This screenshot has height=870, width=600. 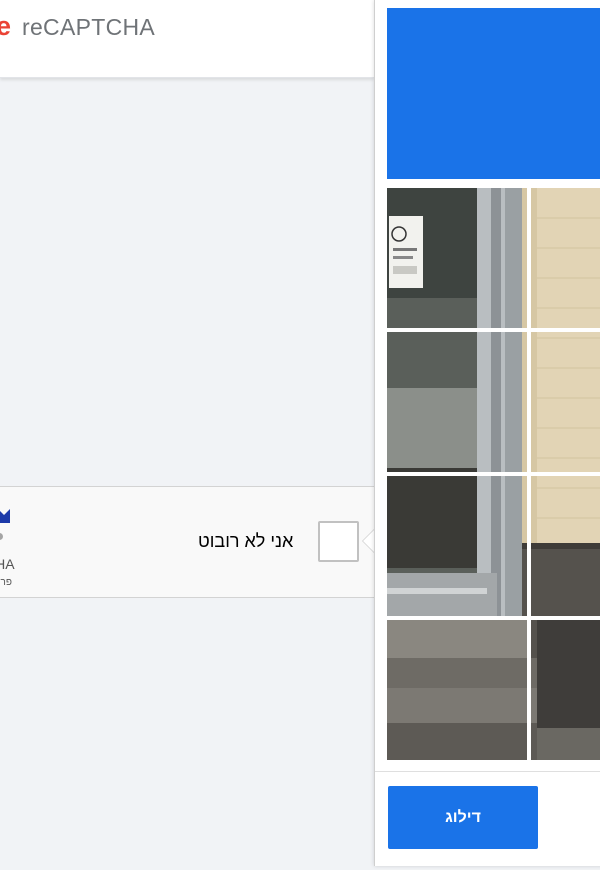 What do you see at coordinates (493, 93) in the screenshot?
I see `challenge-instructions-header` at bounding box center [493, 93].